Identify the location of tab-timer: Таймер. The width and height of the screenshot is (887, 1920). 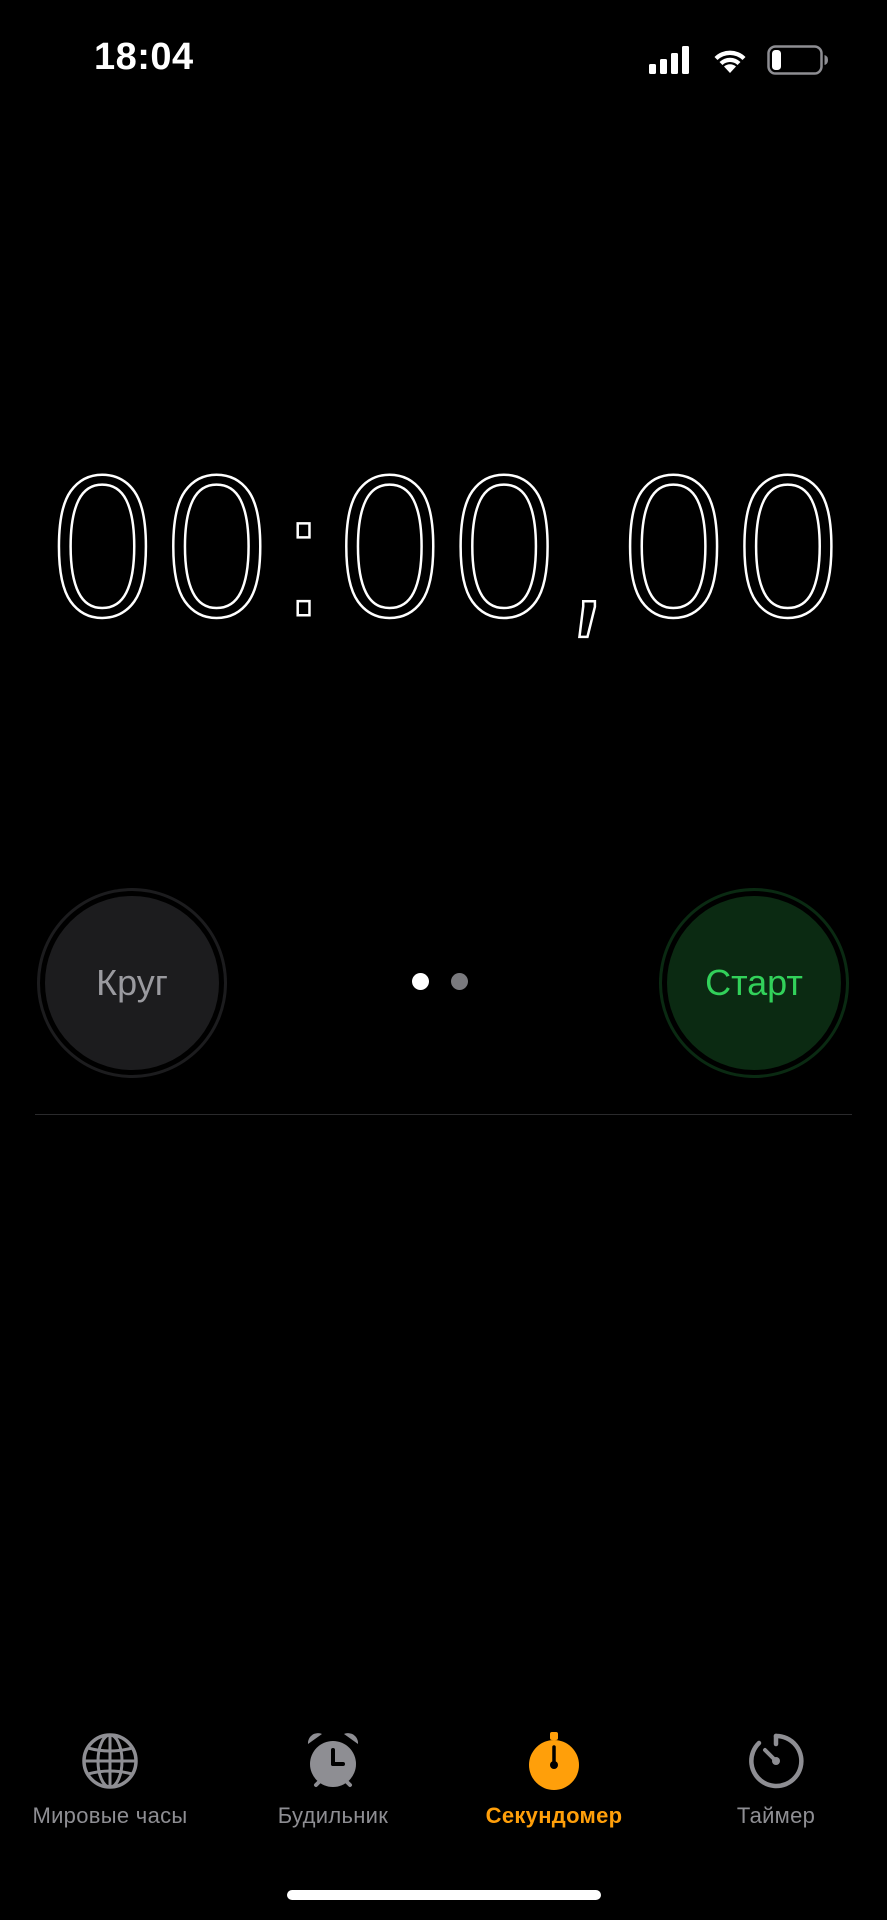
(776, 1779).